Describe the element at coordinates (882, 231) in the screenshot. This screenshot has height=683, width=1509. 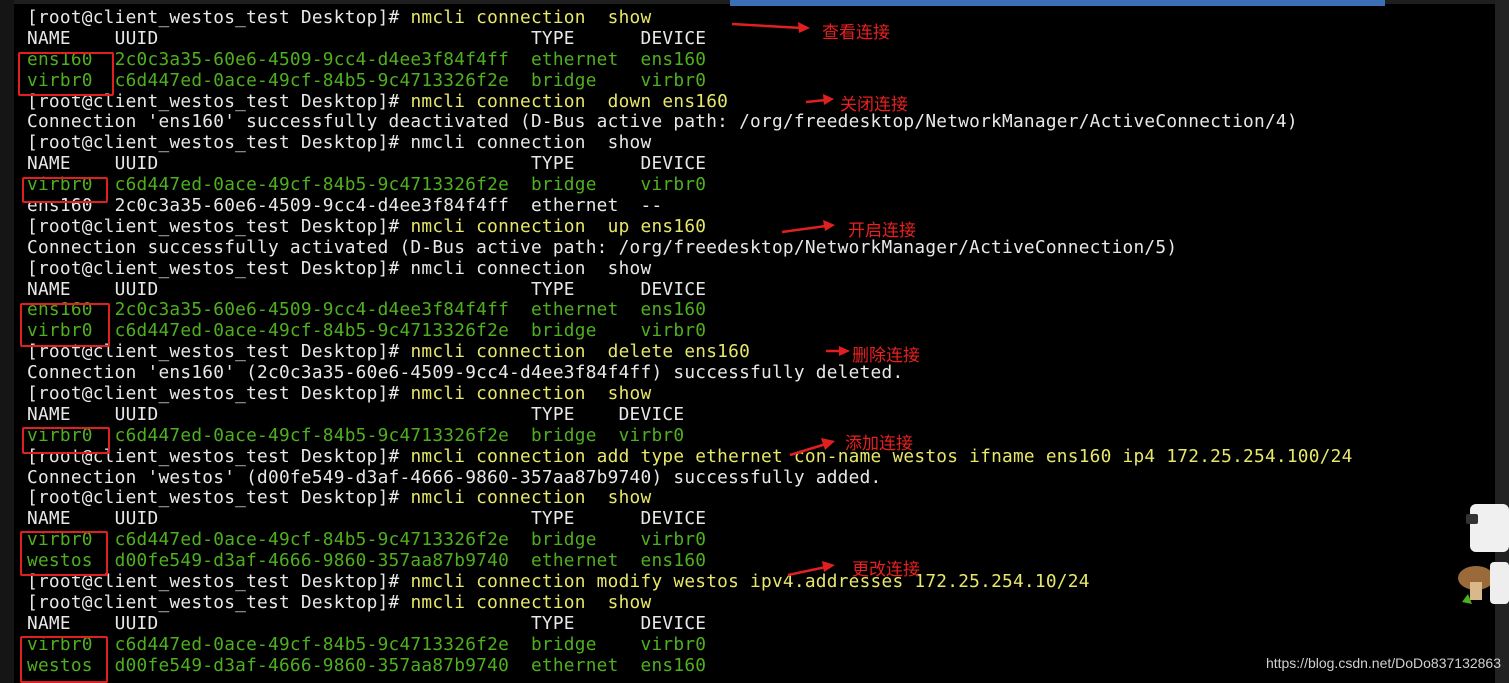
I see `annotation-label: 开启连接` at that location.